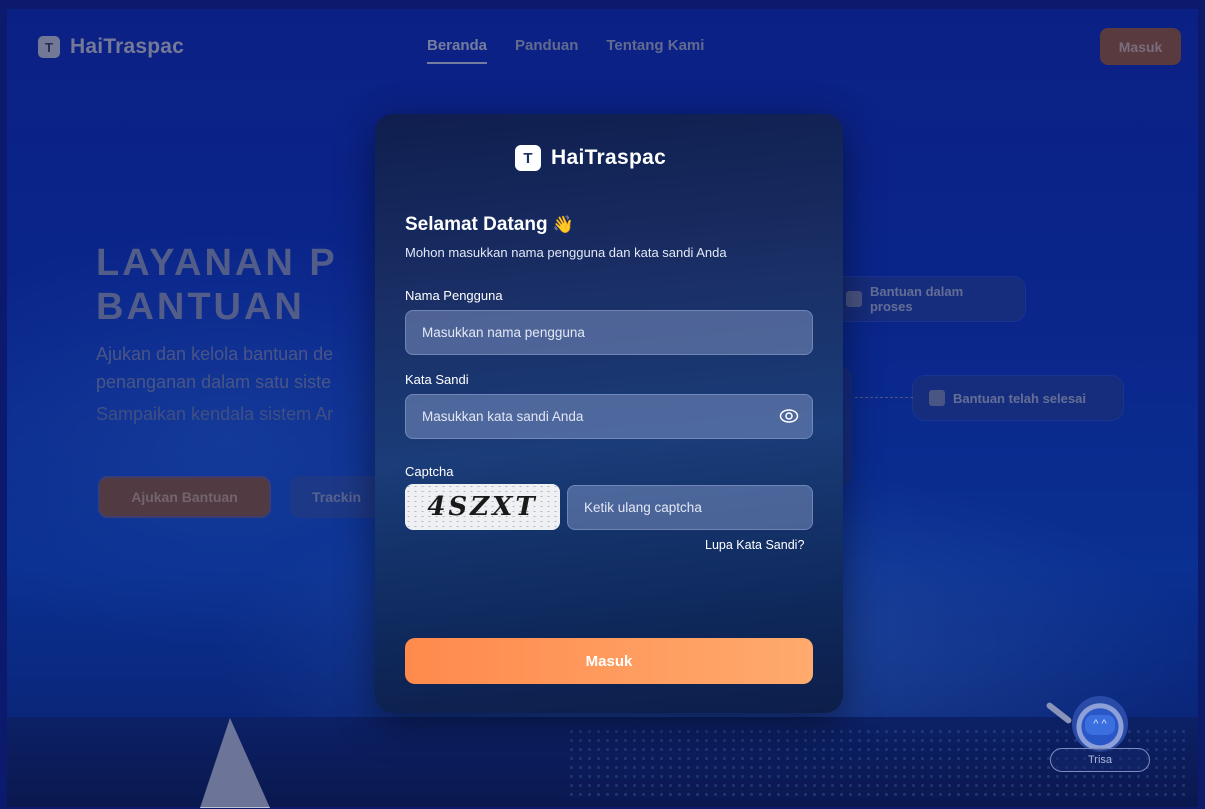 The height and width of the screenshot is (809, 1205). I want to click on password-input, so click(609, 416).